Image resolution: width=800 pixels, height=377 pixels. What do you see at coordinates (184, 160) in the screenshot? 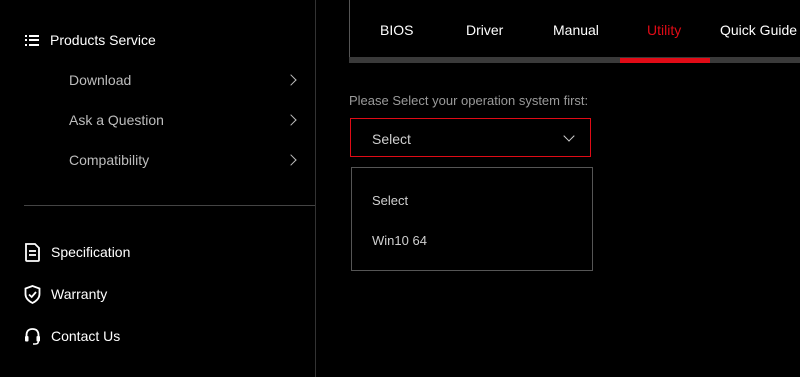
I see `sidebar-item-compatibility: Compatibility` at bounding box center [184, 160].